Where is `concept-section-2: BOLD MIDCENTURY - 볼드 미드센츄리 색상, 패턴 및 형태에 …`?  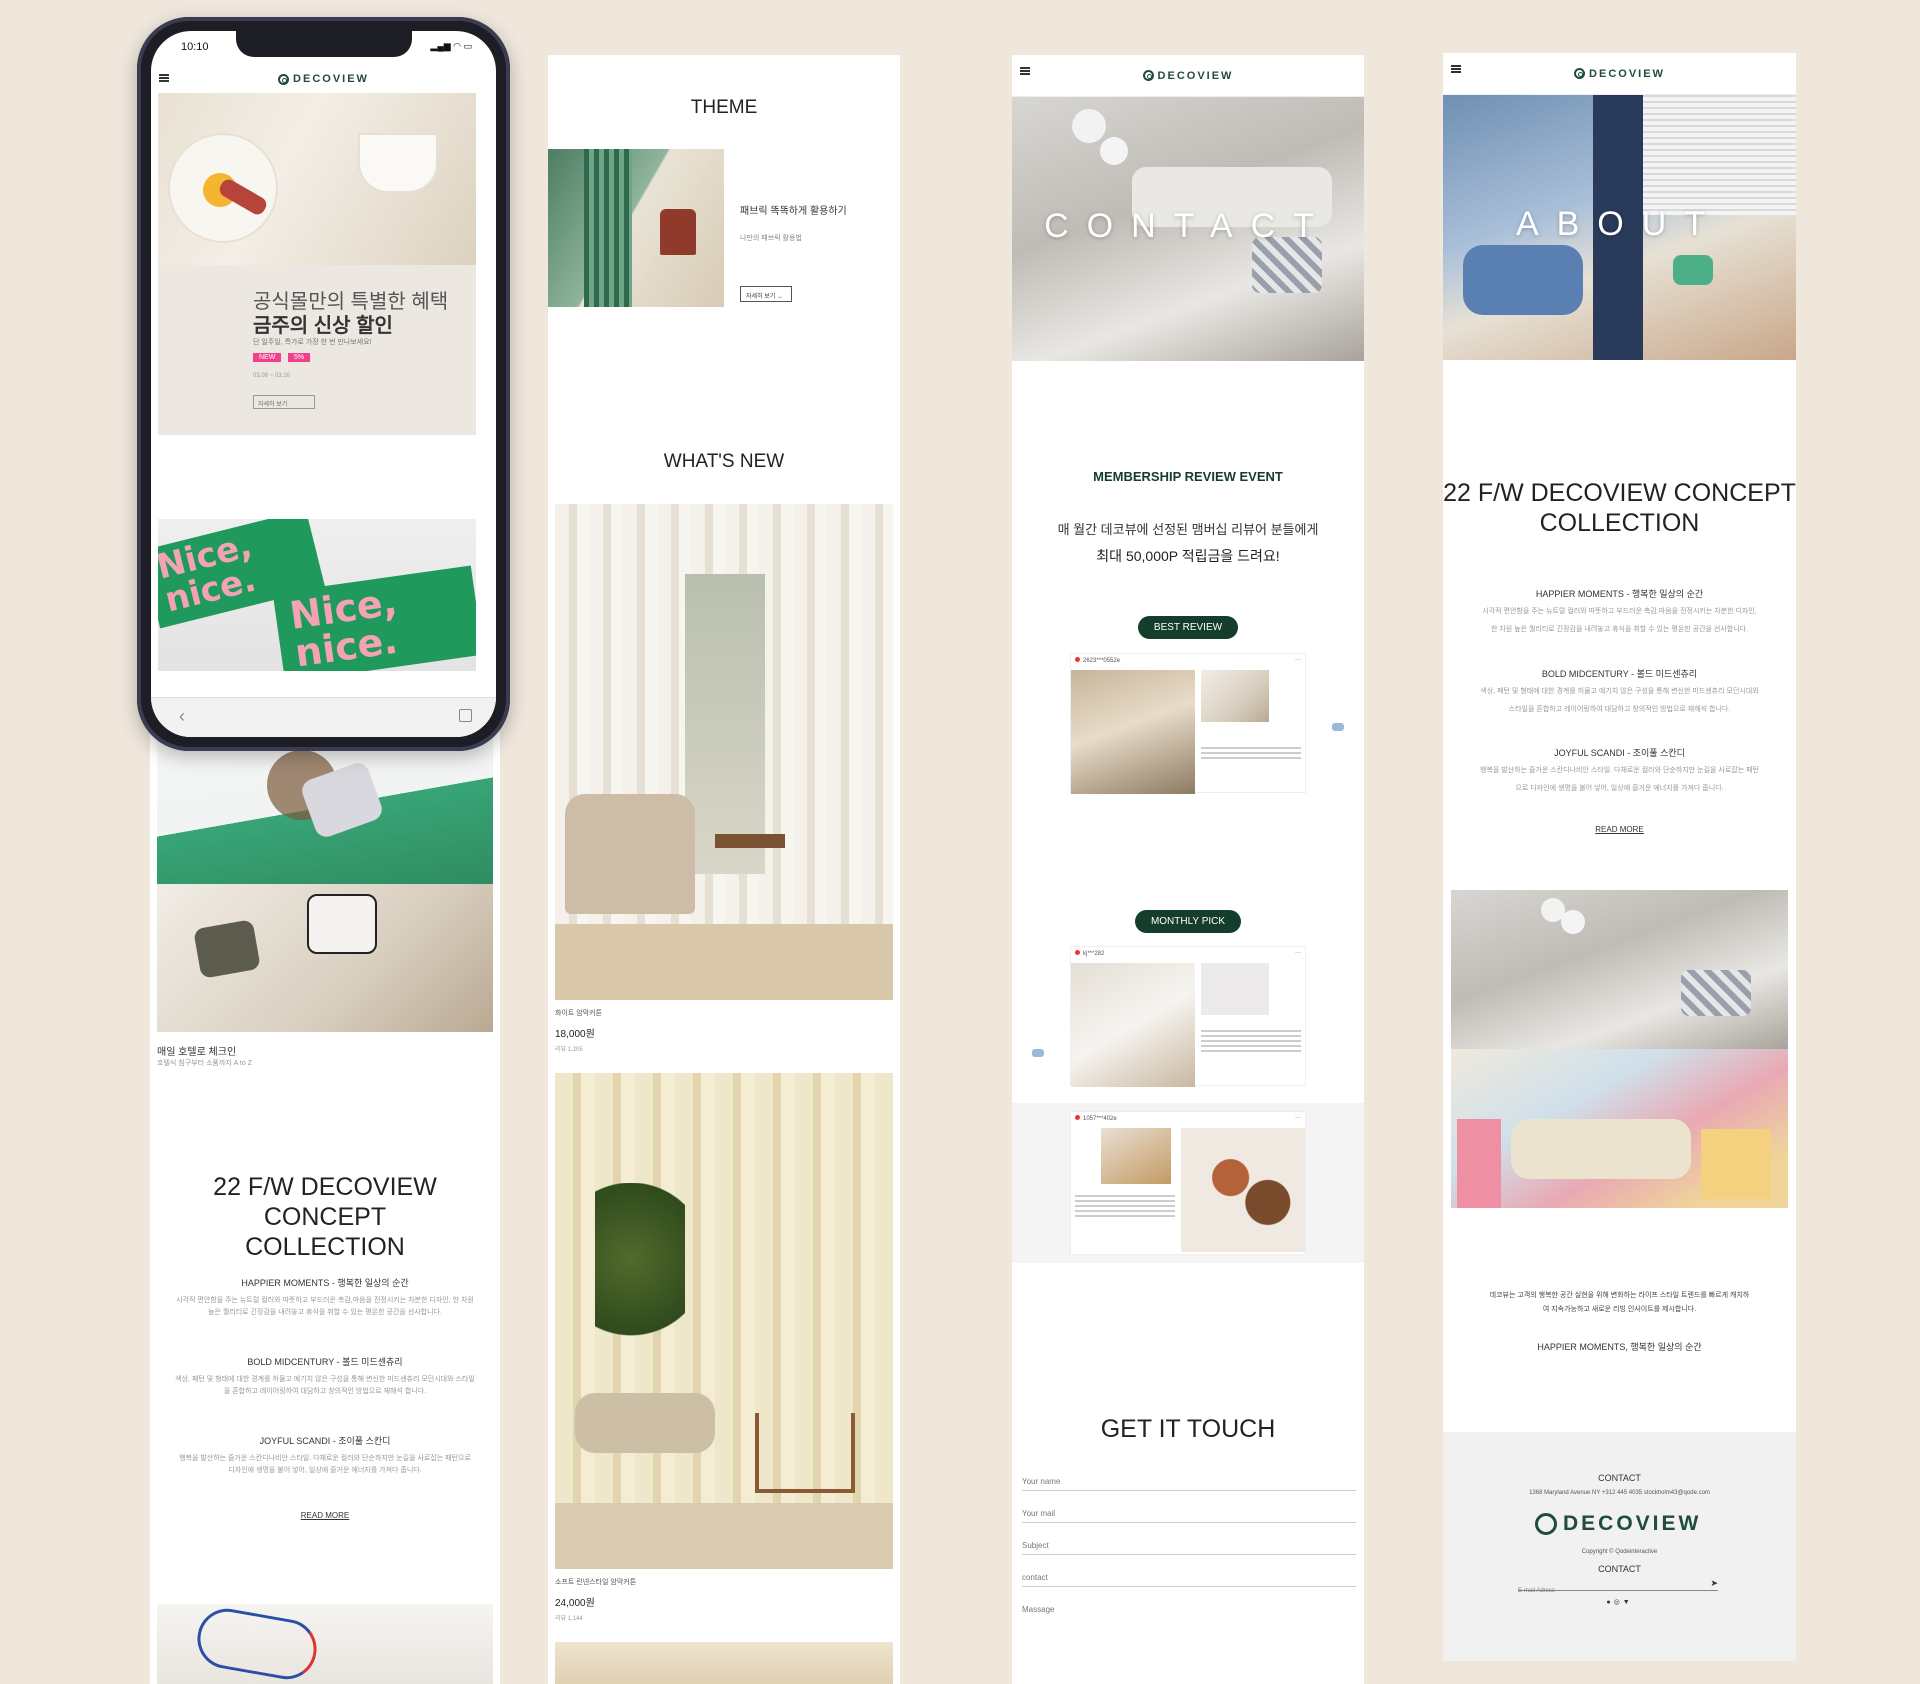 concept-section-2: BOLD MIDCENTURY - 볼드 미드센츄리 색상, 패턴 및 형태에 … is located at coordinates (1619, 691).